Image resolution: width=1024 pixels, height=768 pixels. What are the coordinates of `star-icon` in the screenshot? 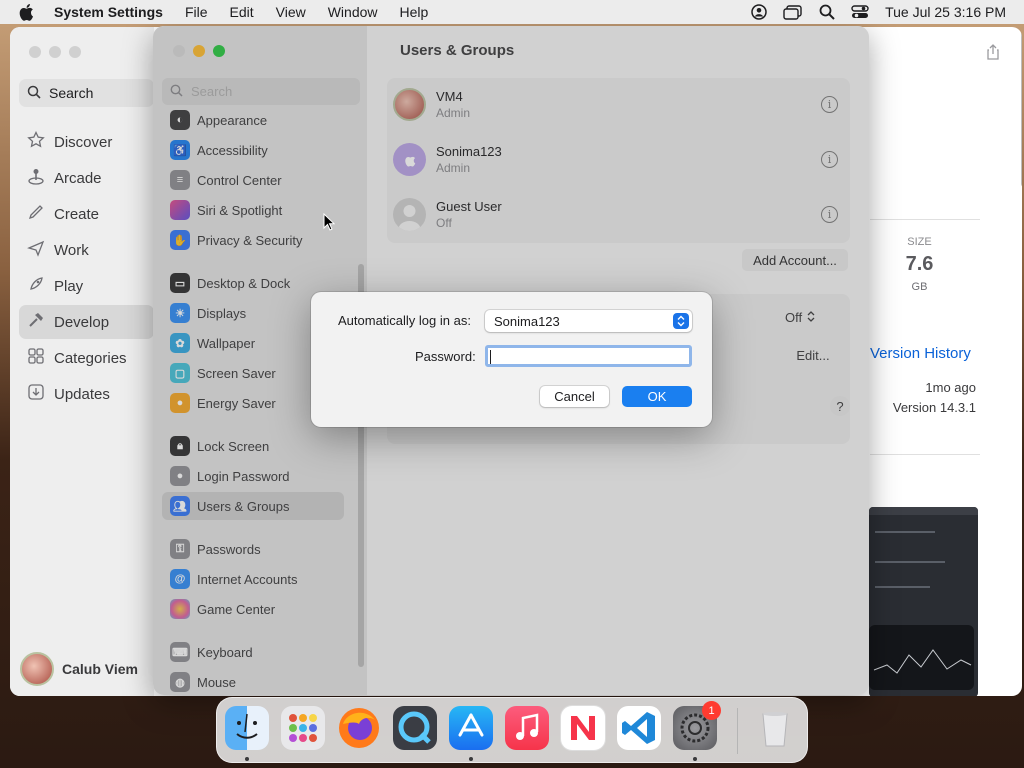 It's located at (36, 141).